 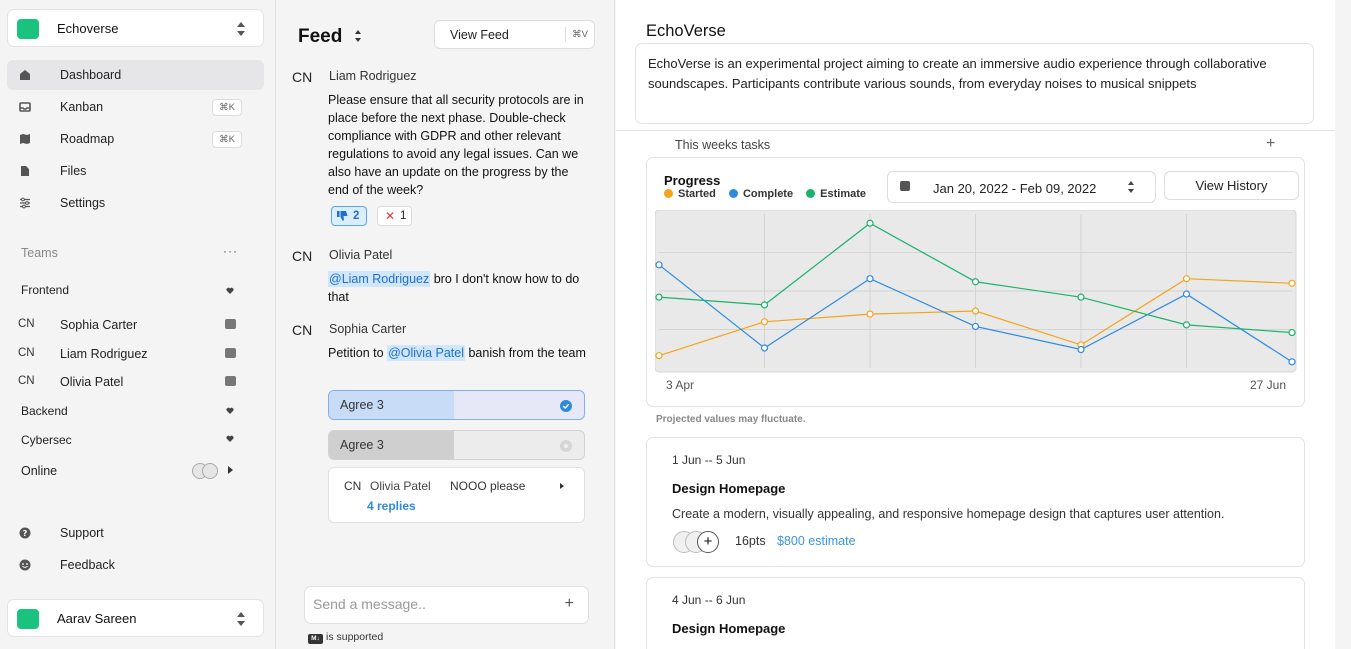 What do you see at coordinates (135, 107) in the screenshot?
I see `nav-kanban: Kanban ⌘K` at bounding box center [135, 107].